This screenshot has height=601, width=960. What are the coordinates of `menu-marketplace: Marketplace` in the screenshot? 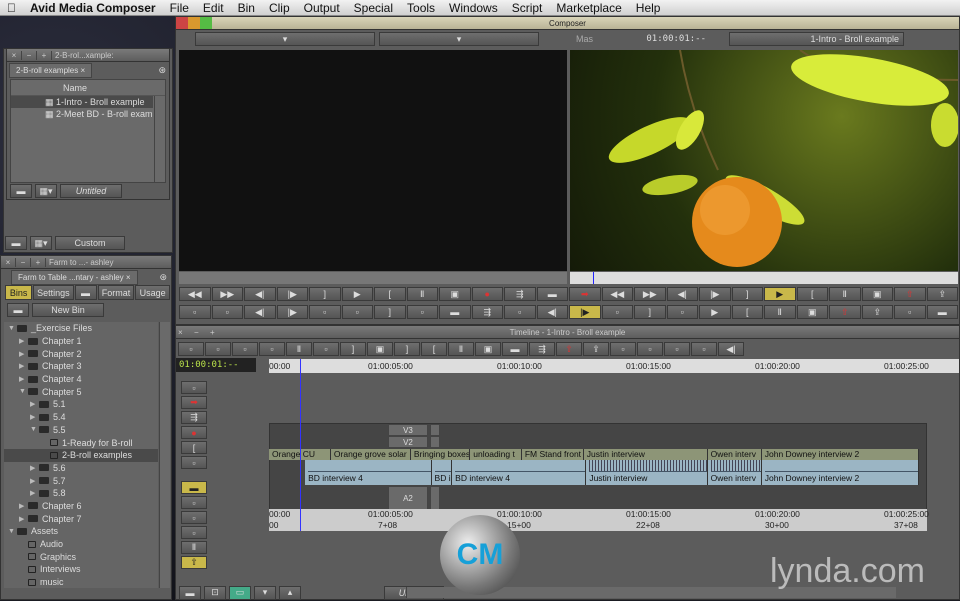 It's located at (588, 8).